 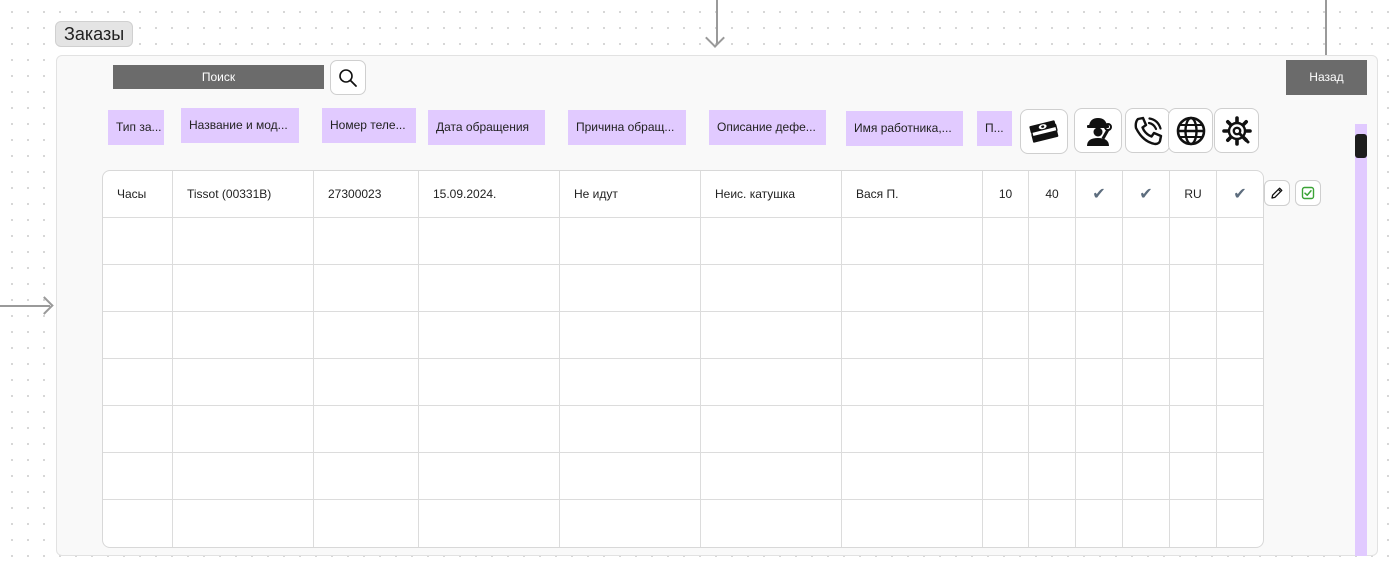 I want to click on column-header-date: Дата обращения, so click(x=486, y=127).